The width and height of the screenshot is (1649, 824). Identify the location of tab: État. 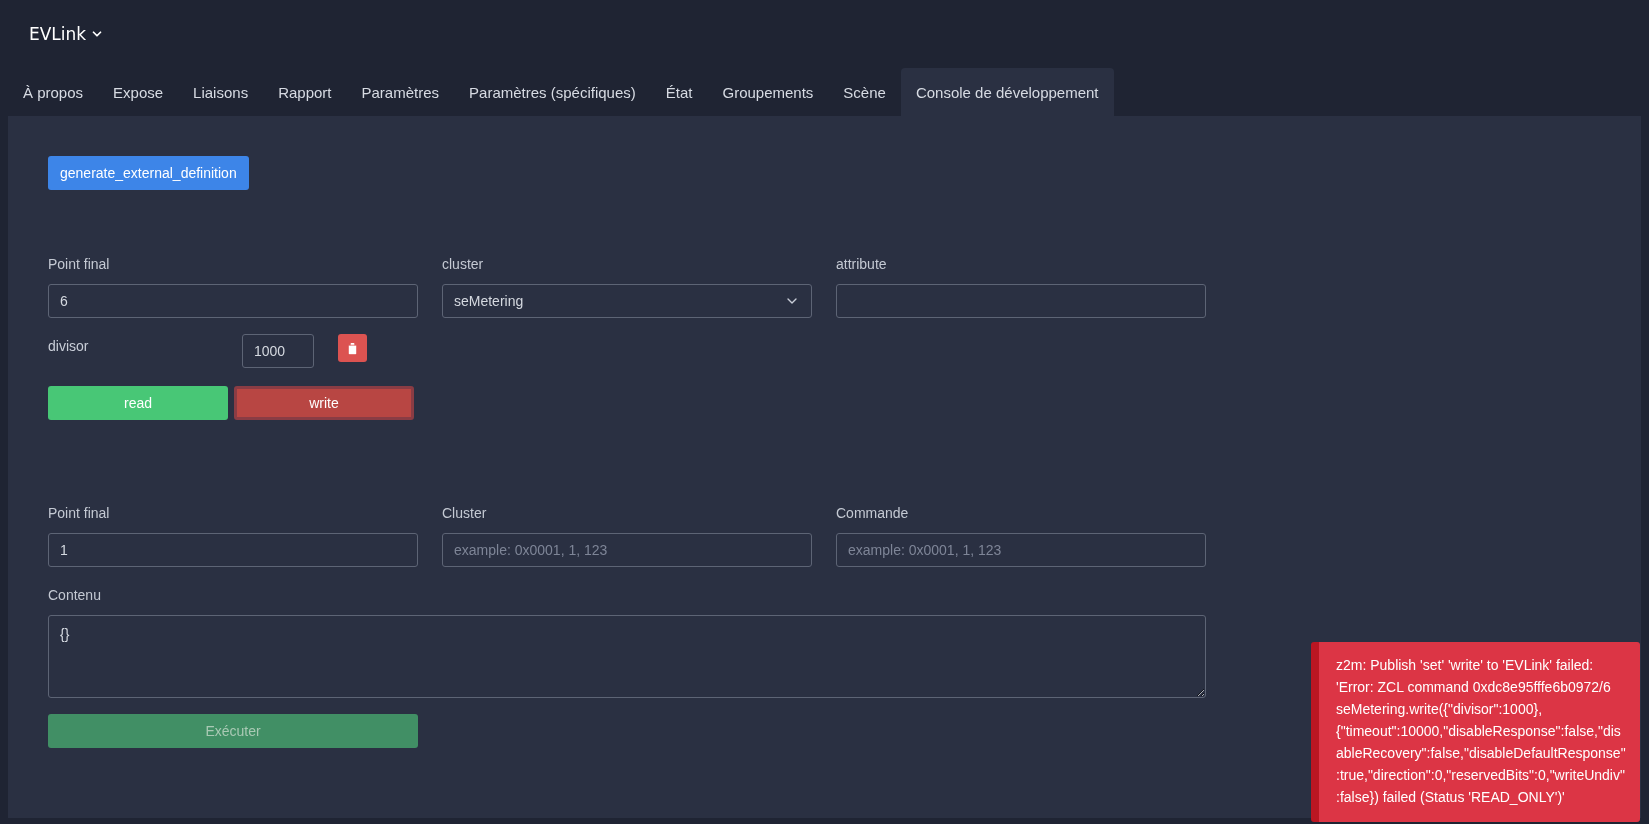
(679, 92).